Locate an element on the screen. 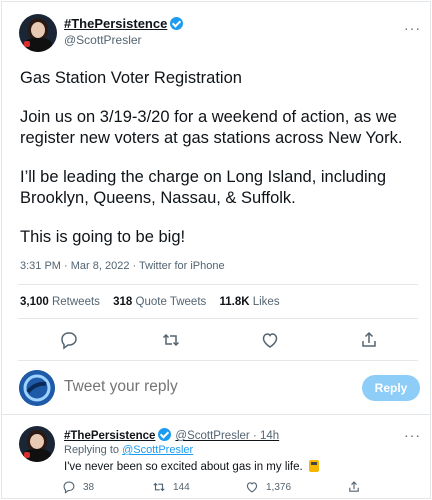  likes-stat: 11.8K Likes is located at coordinates (249, 302).